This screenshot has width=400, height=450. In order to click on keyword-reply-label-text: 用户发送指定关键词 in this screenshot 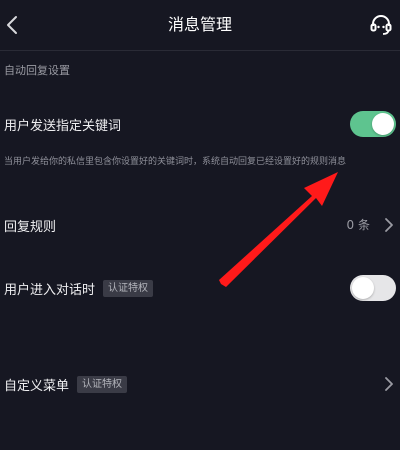, I will do `click(63, 126)`.